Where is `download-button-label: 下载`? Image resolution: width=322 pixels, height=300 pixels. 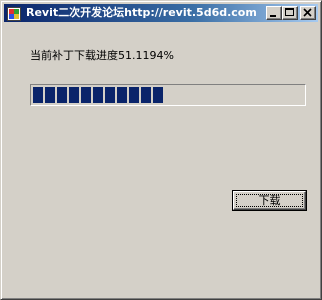 download-button-label: 下载 is located at coordinates (269, 200).